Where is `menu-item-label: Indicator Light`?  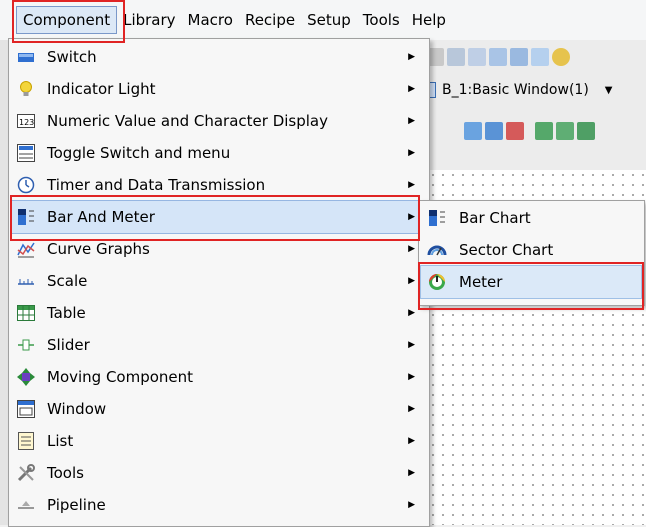 menu-item-label: Indicator Light is located at coordinates (101, 89).